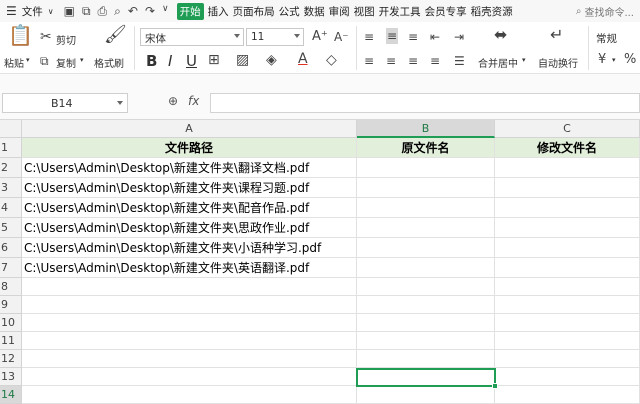 This screenshot has width=640, height=404. I want to click on path-cell: C:\Users\Admin\Desktop\新建文件夹\小语种学习.pdf, so click(189, 248).